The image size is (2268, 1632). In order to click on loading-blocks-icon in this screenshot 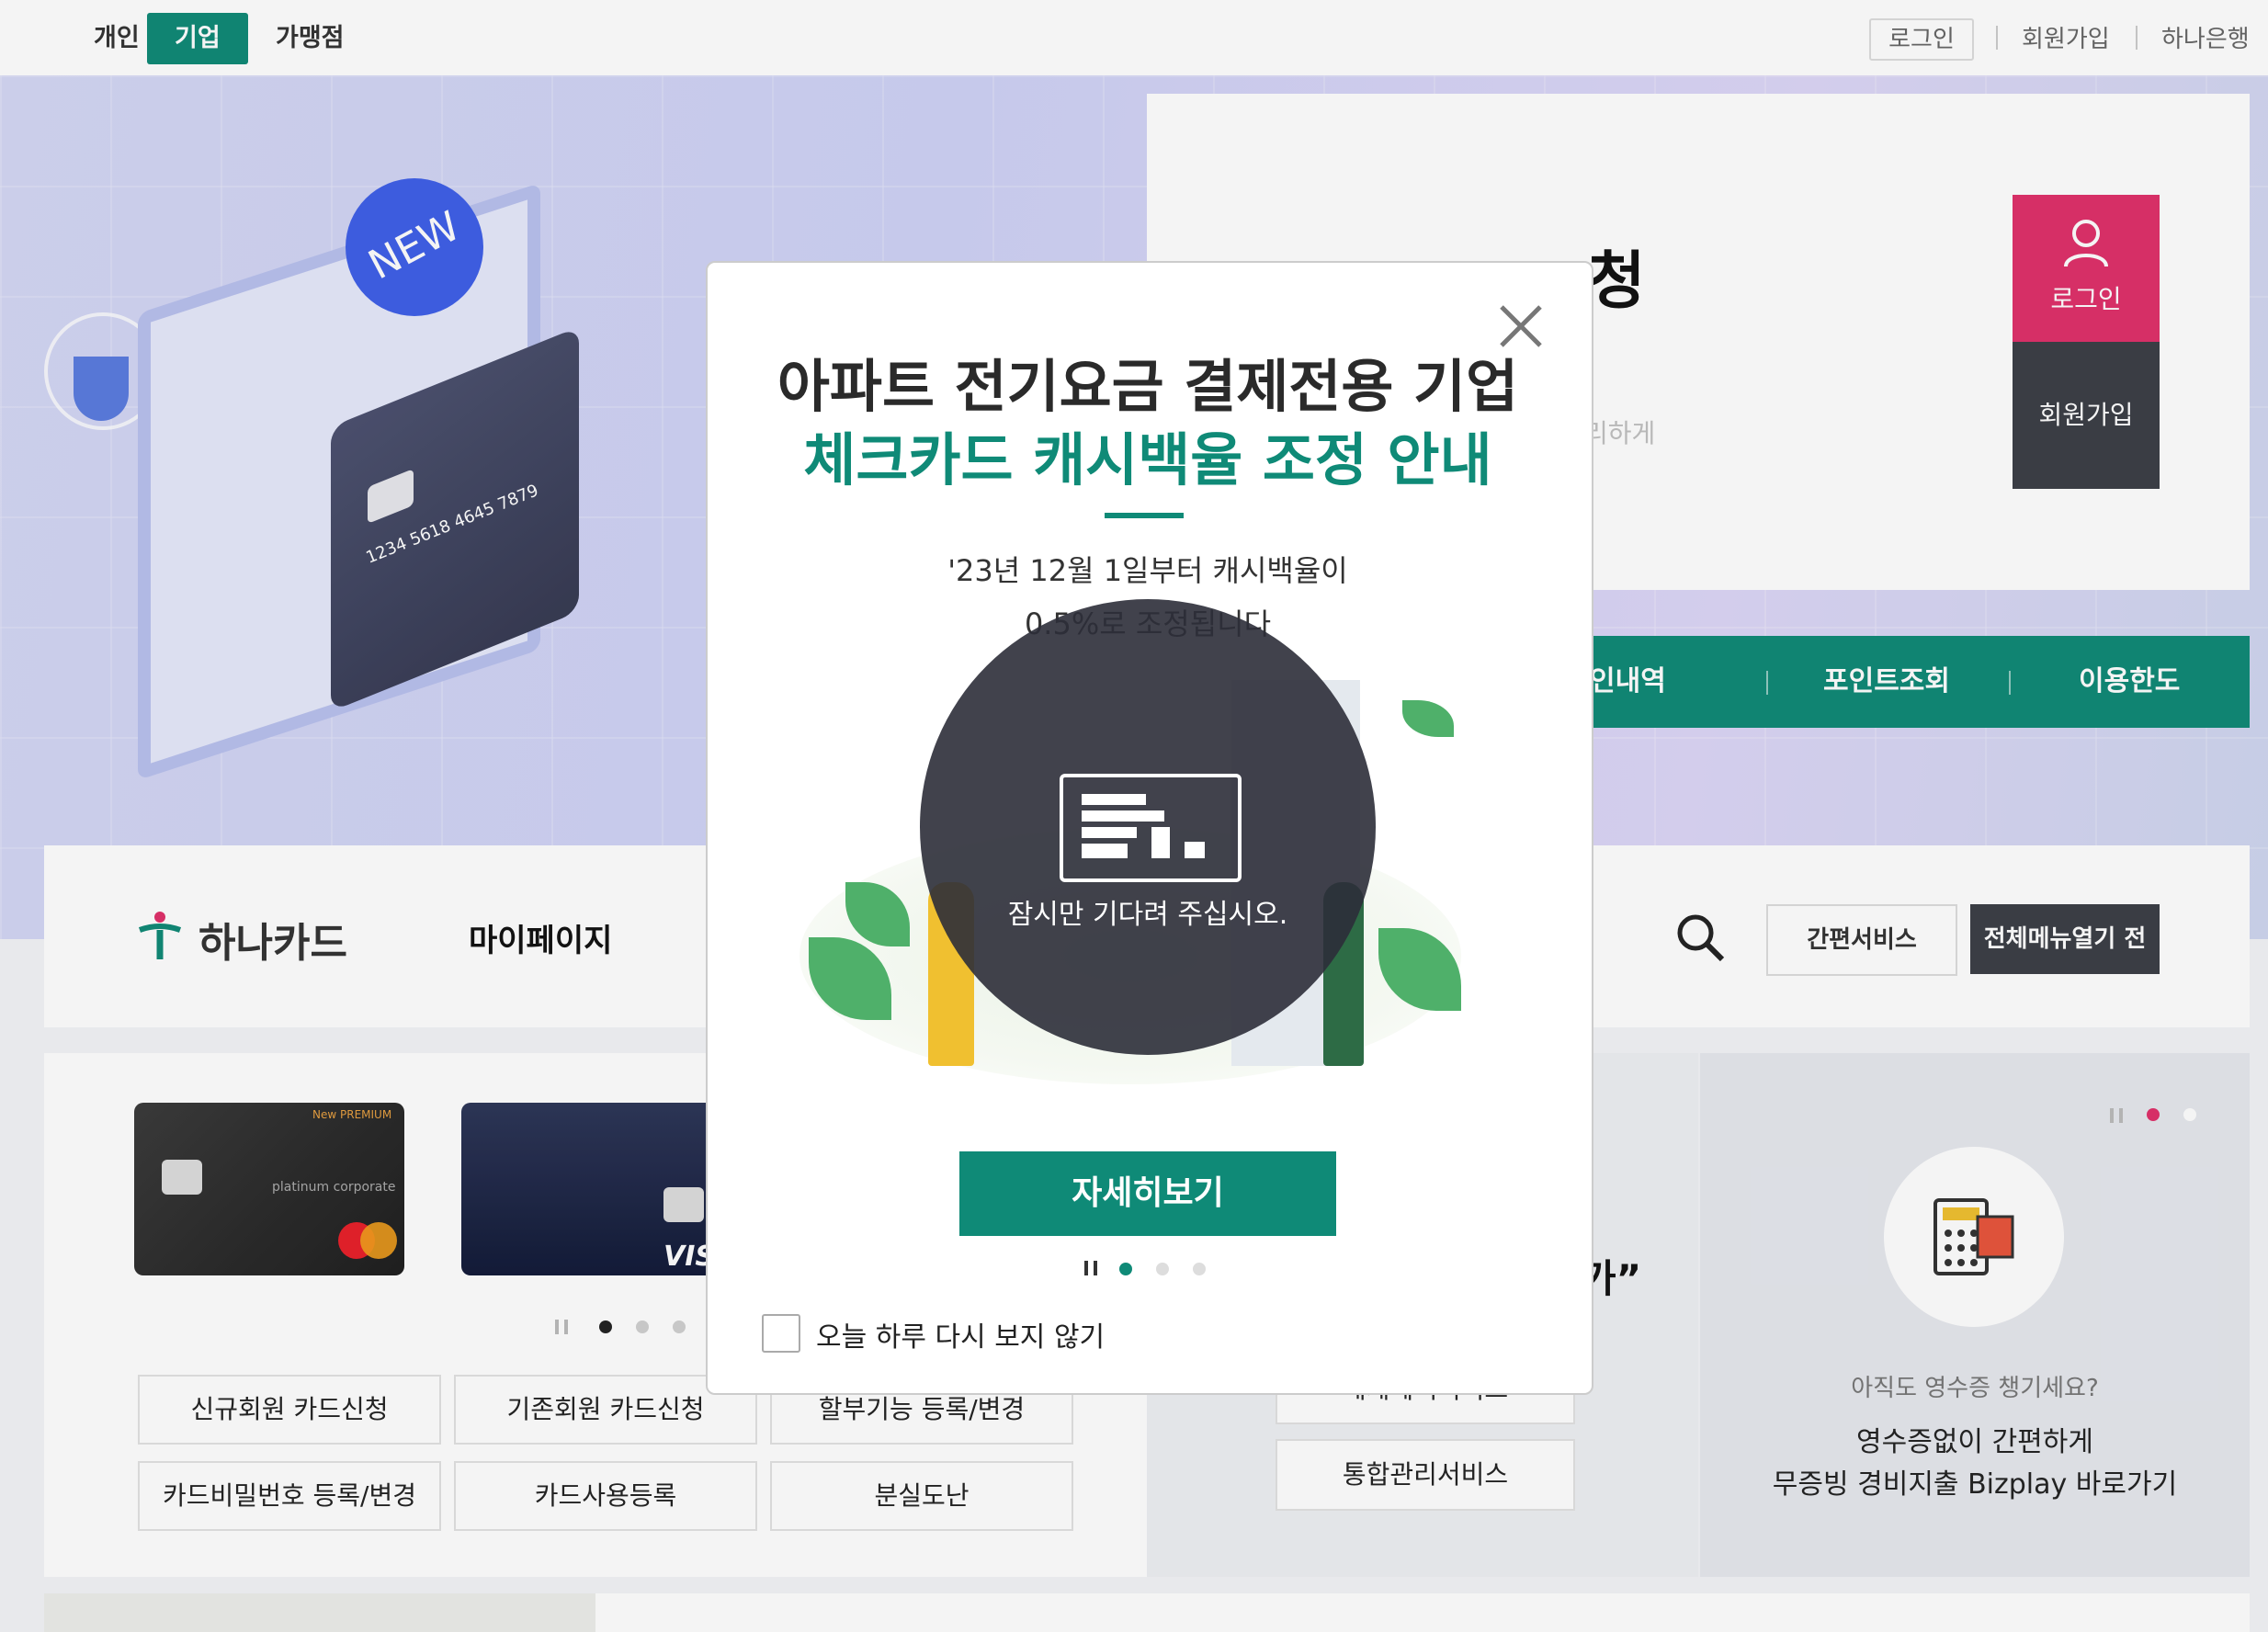, I will do `click(1143, 826)`.